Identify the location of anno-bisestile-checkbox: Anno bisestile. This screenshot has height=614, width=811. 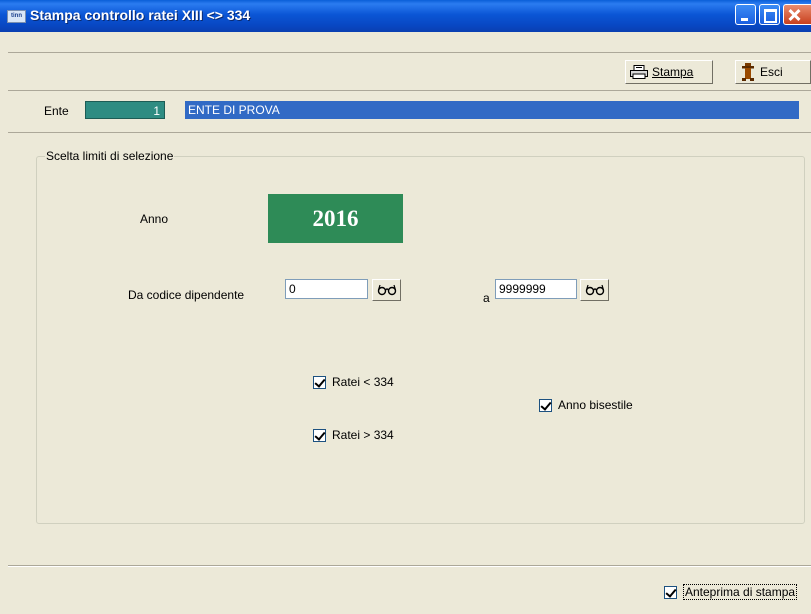
(586, 405).